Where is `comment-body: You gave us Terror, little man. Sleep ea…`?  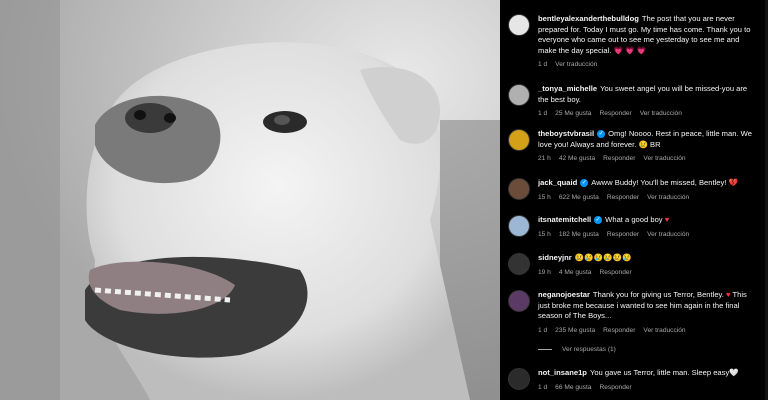
comment-body: You gave us Terror, little man. Sleep ea… is located at coordinates (659, 372).